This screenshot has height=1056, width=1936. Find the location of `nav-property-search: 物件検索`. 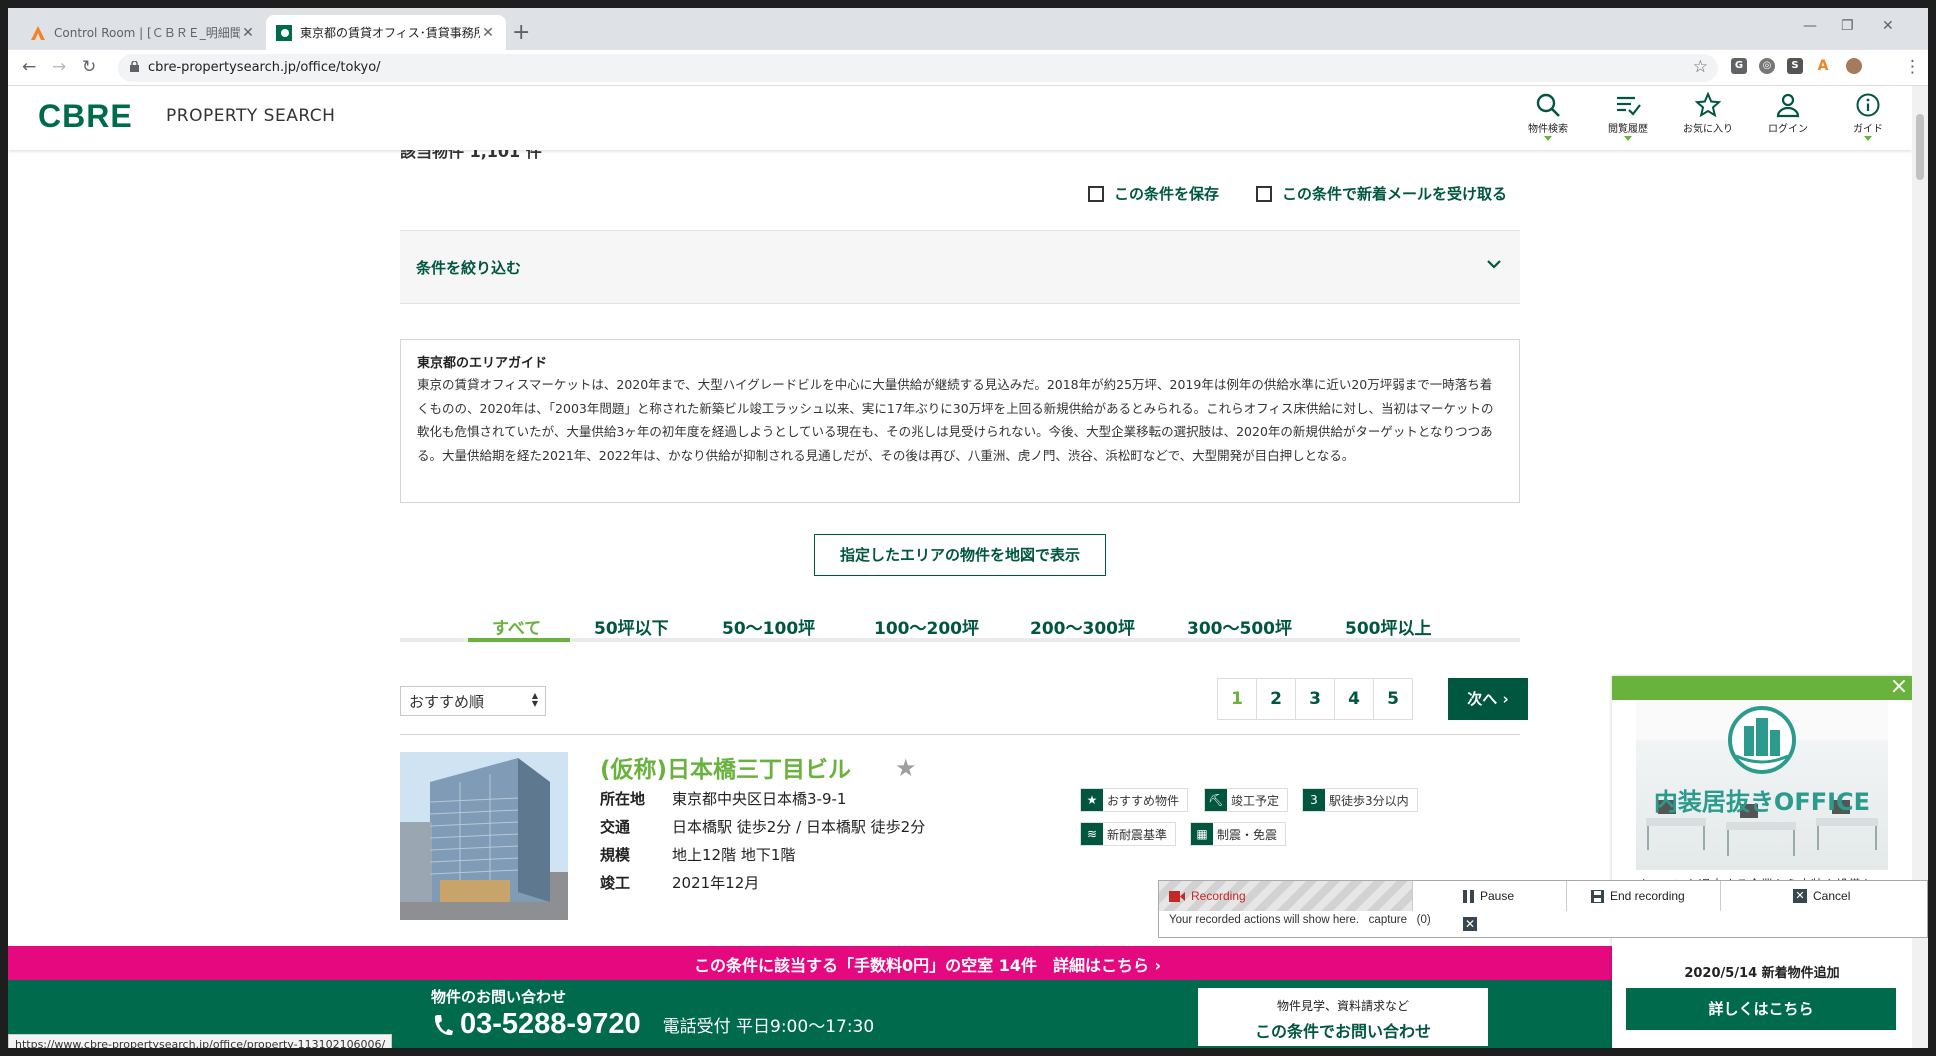

nav-property-search: 物件検索 is located at coordinates (1548, 116).